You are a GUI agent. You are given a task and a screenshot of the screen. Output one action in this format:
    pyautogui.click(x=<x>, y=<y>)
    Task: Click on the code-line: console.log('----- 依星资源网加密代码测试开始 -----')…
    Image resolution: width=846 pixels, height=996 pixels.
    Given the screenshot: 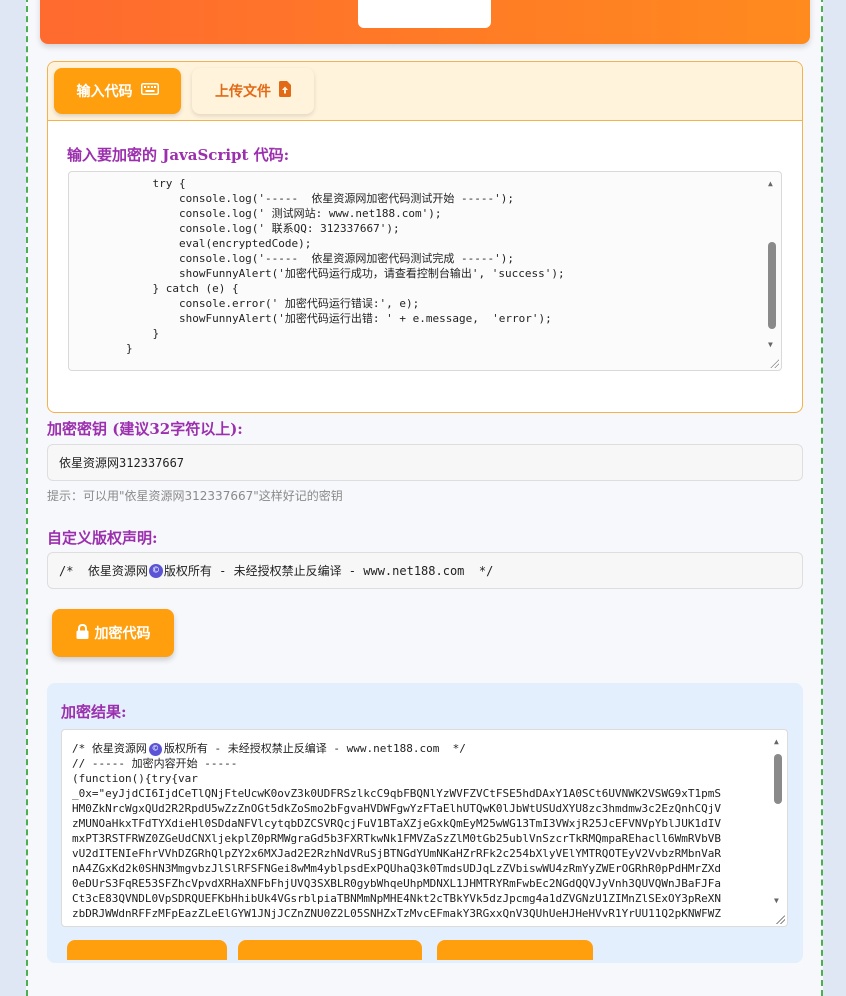 What is the action you would take?
    pyautogui.click(x=294, y=198)
    